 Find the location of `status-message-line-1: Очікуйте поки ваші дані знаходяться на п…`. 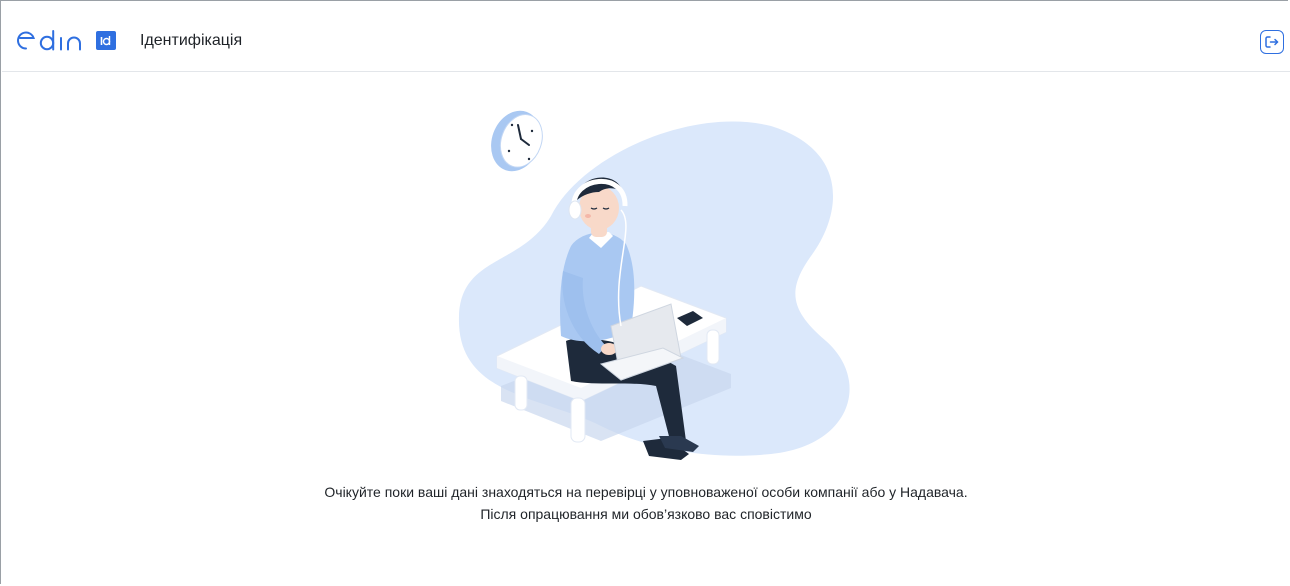

status-message-line-1: Очікуйте поки ваші дані знаходяться на п… is located at coordinates (646, 492).